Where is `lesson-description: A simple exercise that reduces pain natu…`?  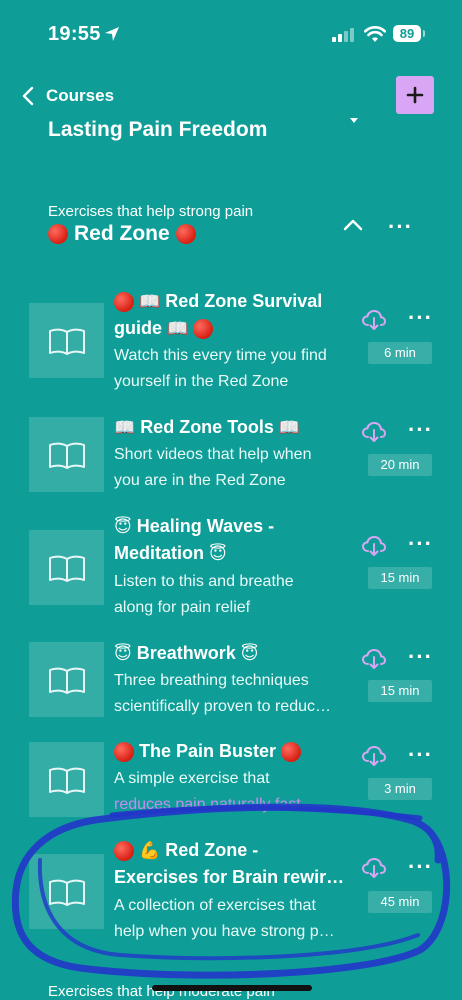
lesson-description: A simple exercise that reduces pain natu… is located at coordinates (234, 792).